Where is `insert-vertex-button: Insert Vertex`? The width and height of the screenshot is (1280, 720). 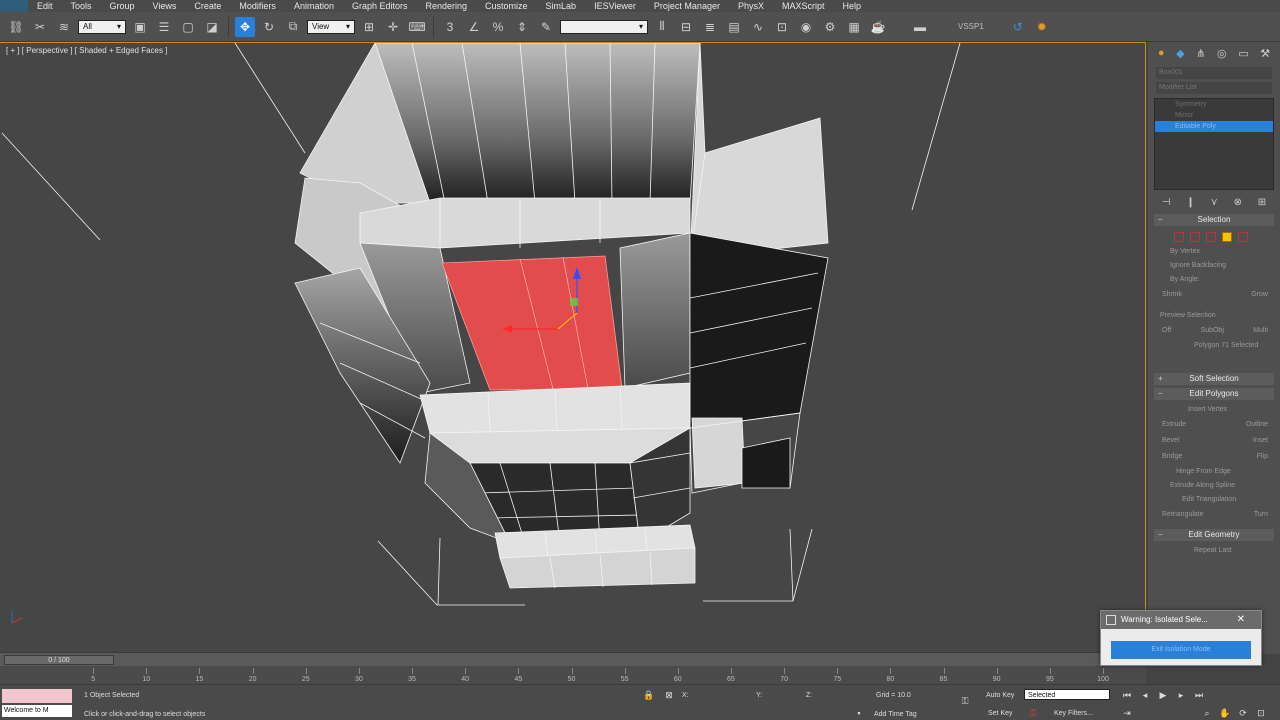 insert-vertex-button: Insert Vertex is located at coordinates (1214, 410).